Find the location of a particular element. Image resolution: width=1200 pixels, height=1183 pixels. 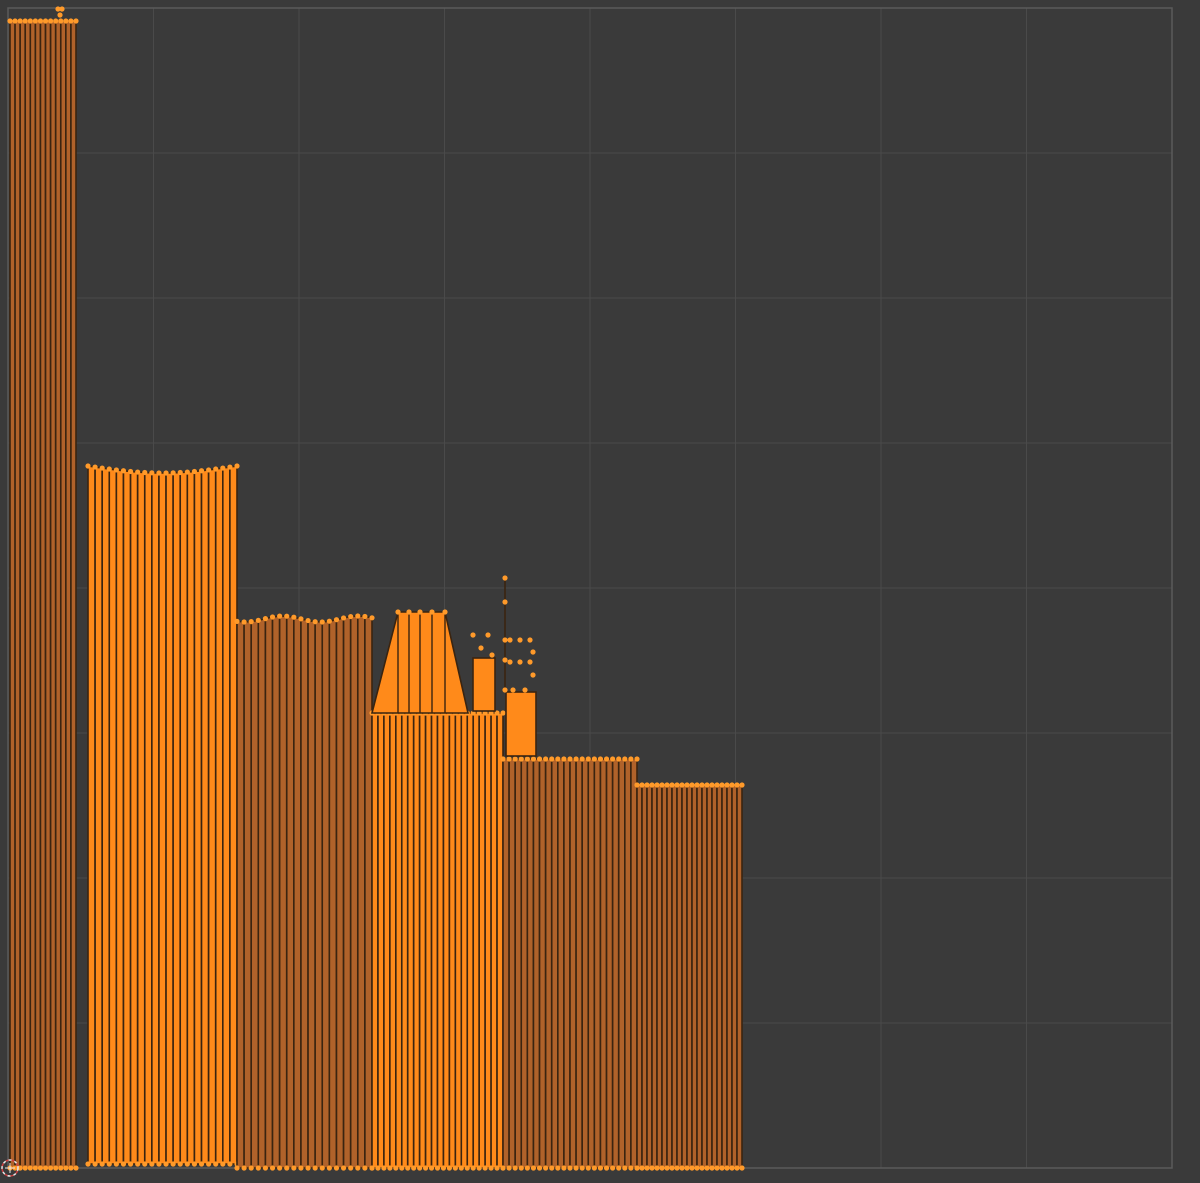

uv-island-trapezoid is located at coordinates (420, 661).